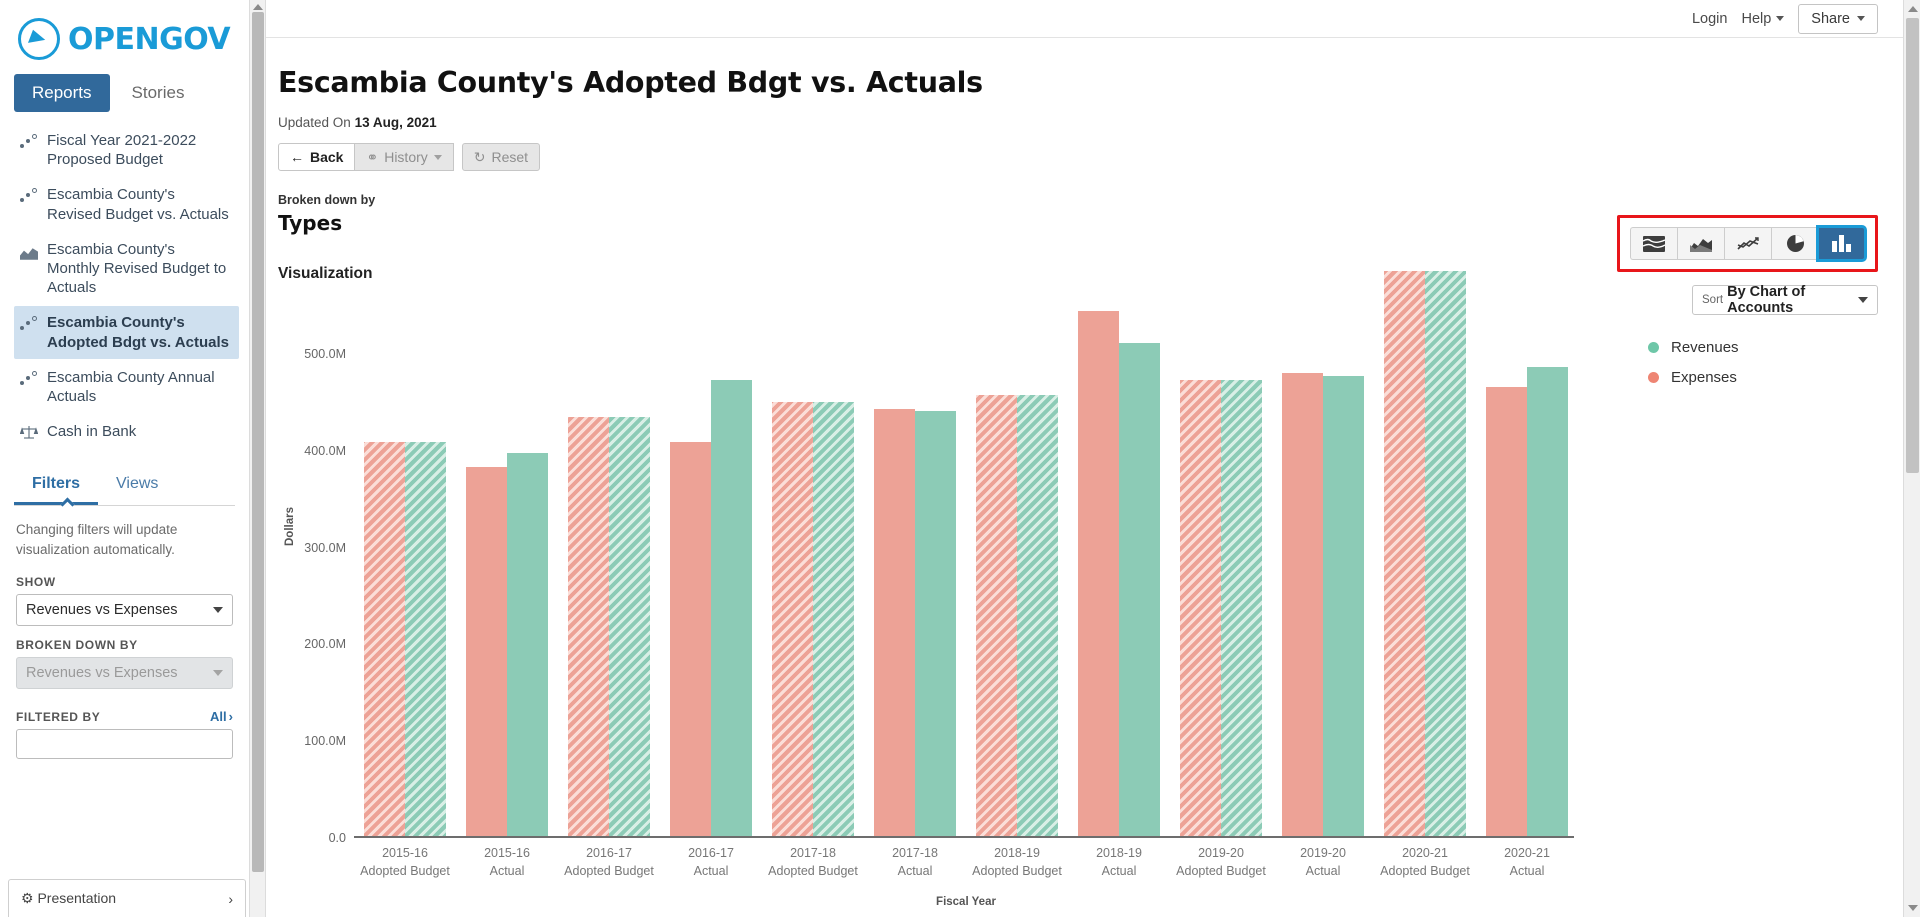 This screenshot has width=1920, height=917. What do you see at coordinates (1763, 377) in the screenshot?
I see `legend-item-expenses: Expenses` at bounding box center [1763, 377].